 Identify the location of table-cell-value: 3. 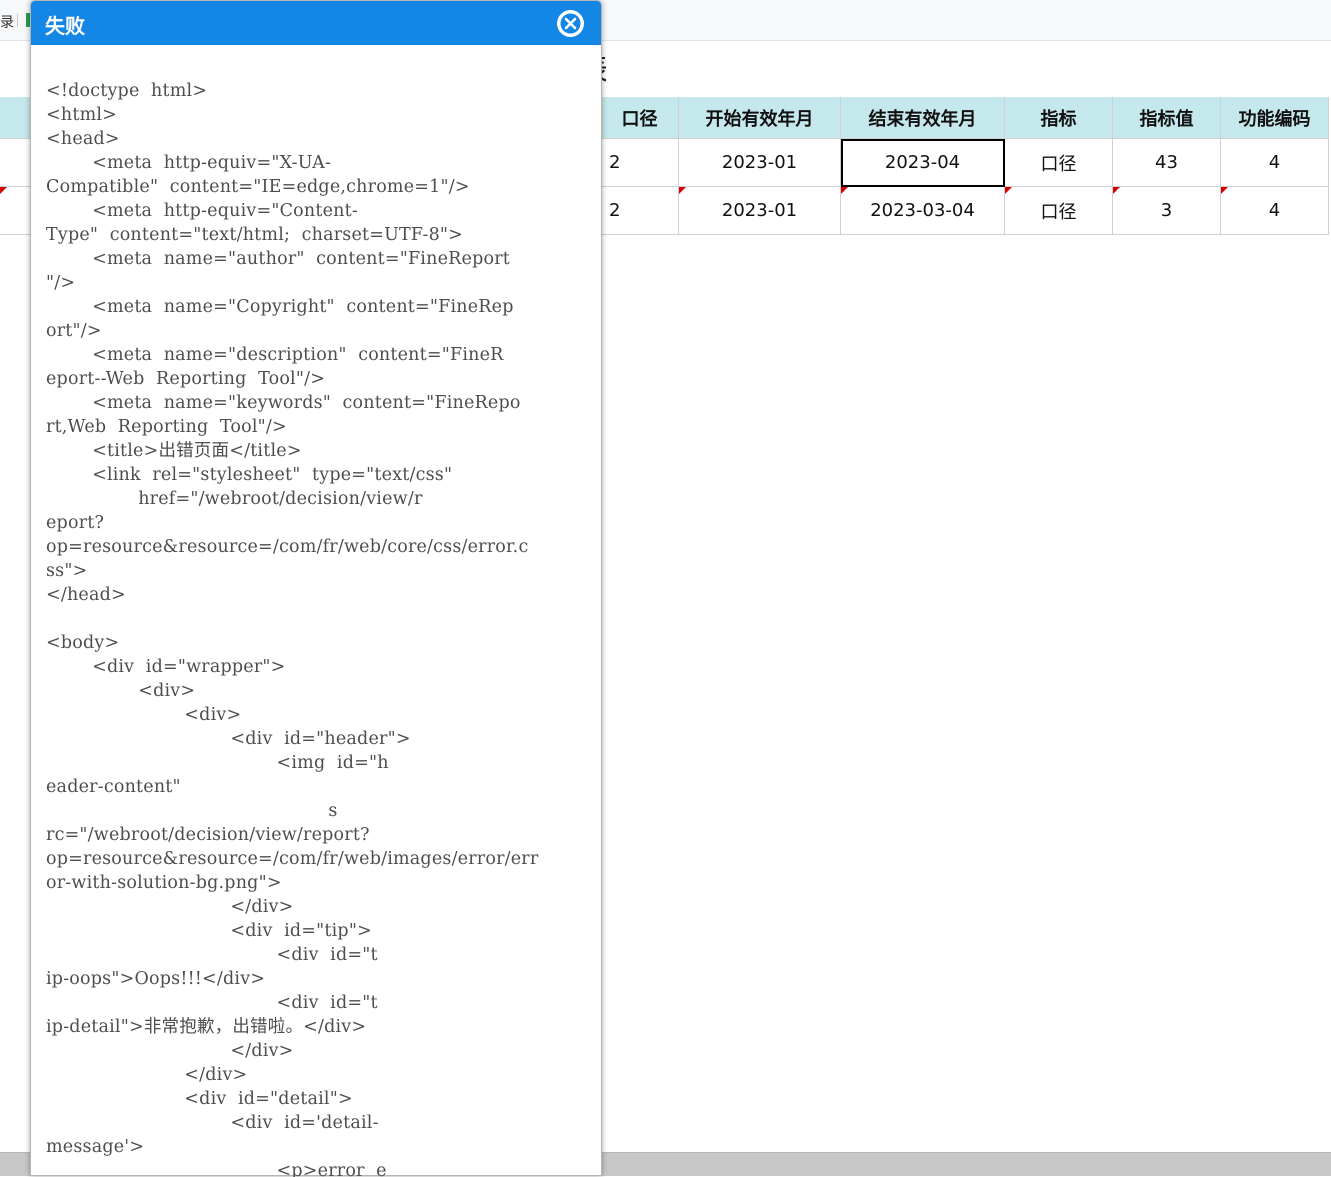
(1166, 210).